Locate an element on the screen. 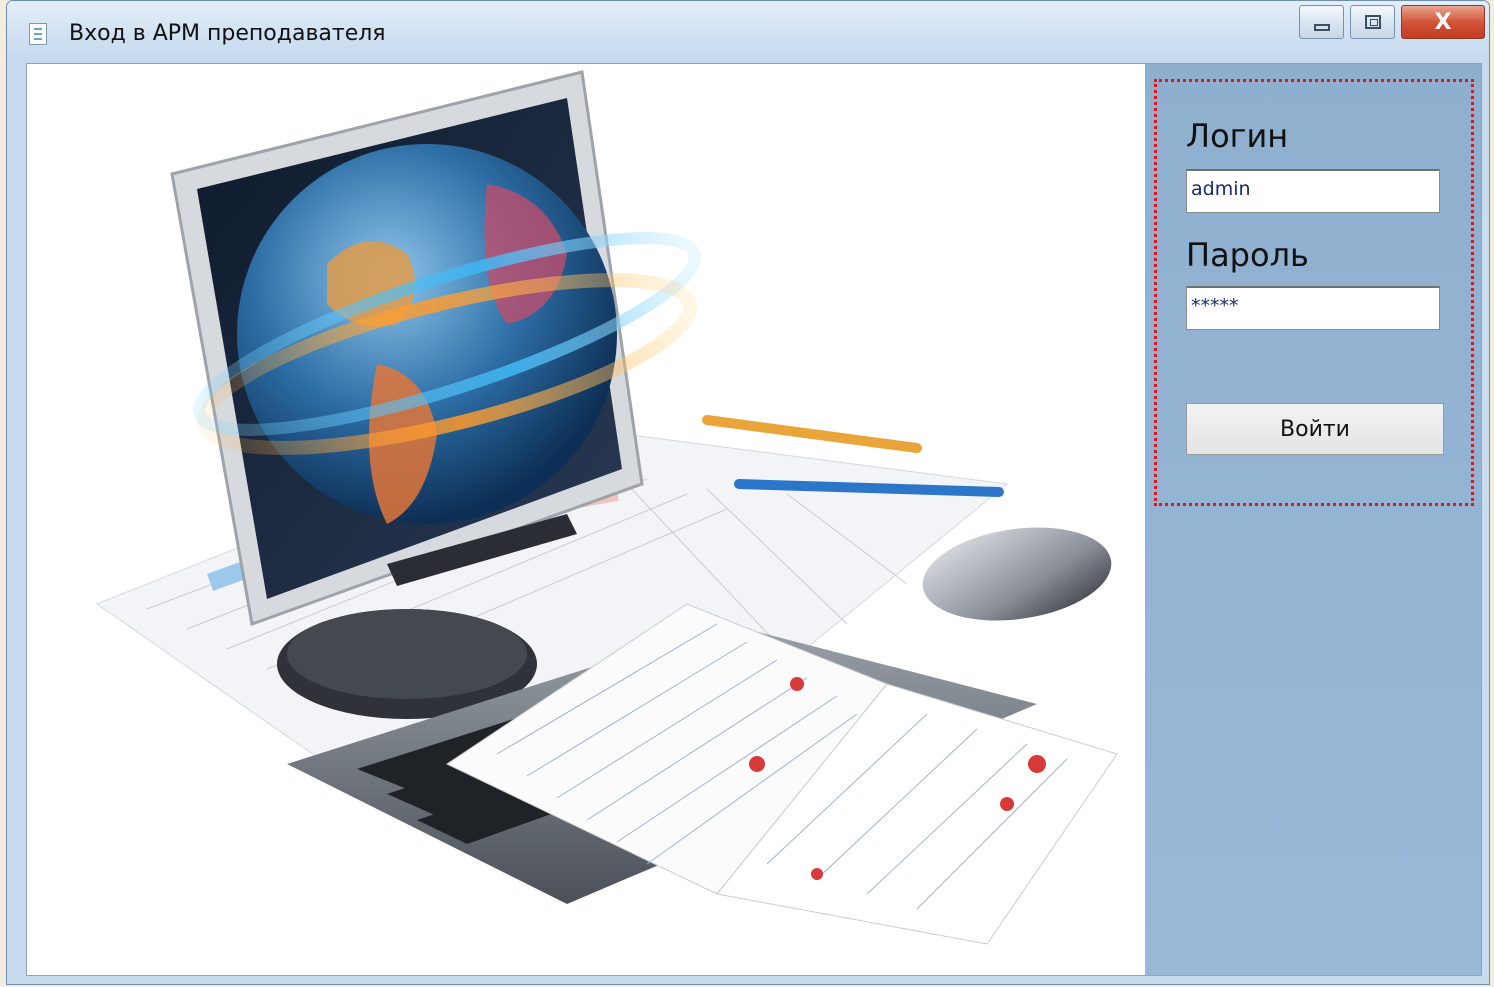 The width and height of the screenshot is (1494, 987). maximize-icon is located at coordinates (1372, 22).